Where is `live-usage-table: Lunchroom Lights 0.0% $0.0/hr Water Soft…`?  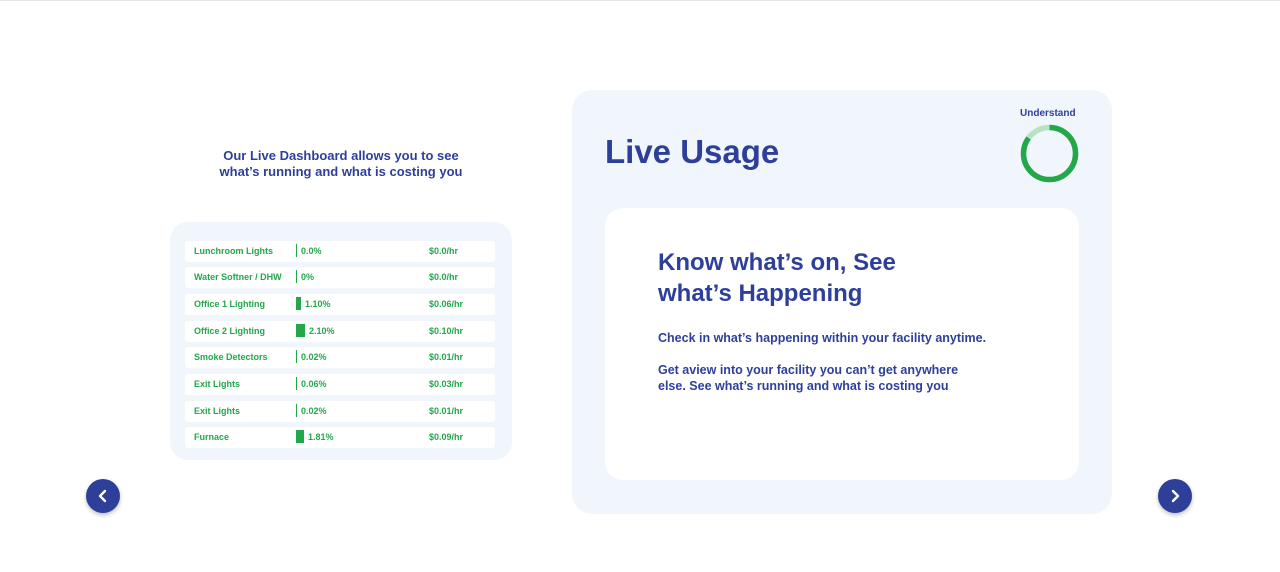 live-usage-table: Lunchroom Lights 0.0% $0.0/hr Water Soft… is located at coordinates (341, 341).